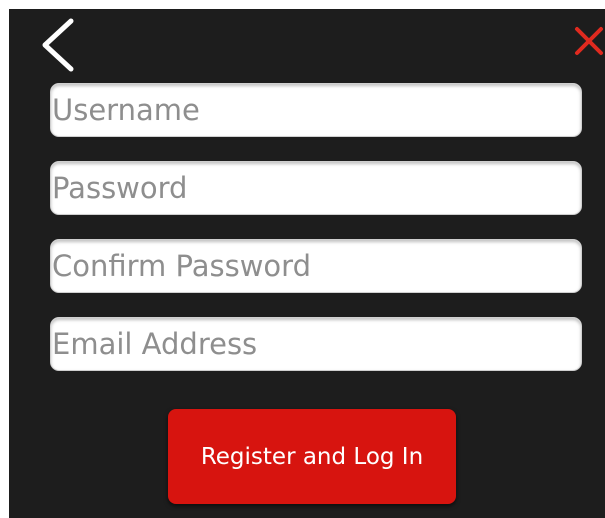  I want to click on register-and-log-in-button: Register and Log In, so click(312, 456).